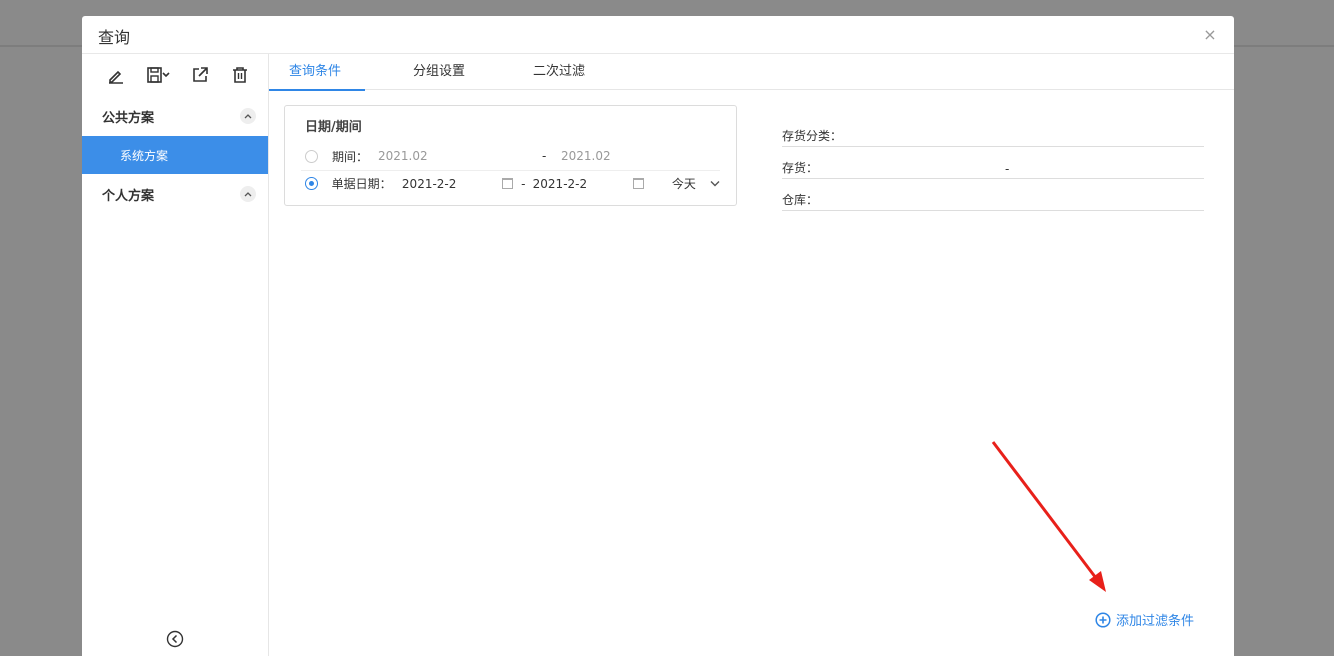 The image size is (1334, 656). What do you see at coordinates (559, 72) in the screenshot?
I see `tab-secondary-filter: 二次过滤` at bounding box center [559, 72].